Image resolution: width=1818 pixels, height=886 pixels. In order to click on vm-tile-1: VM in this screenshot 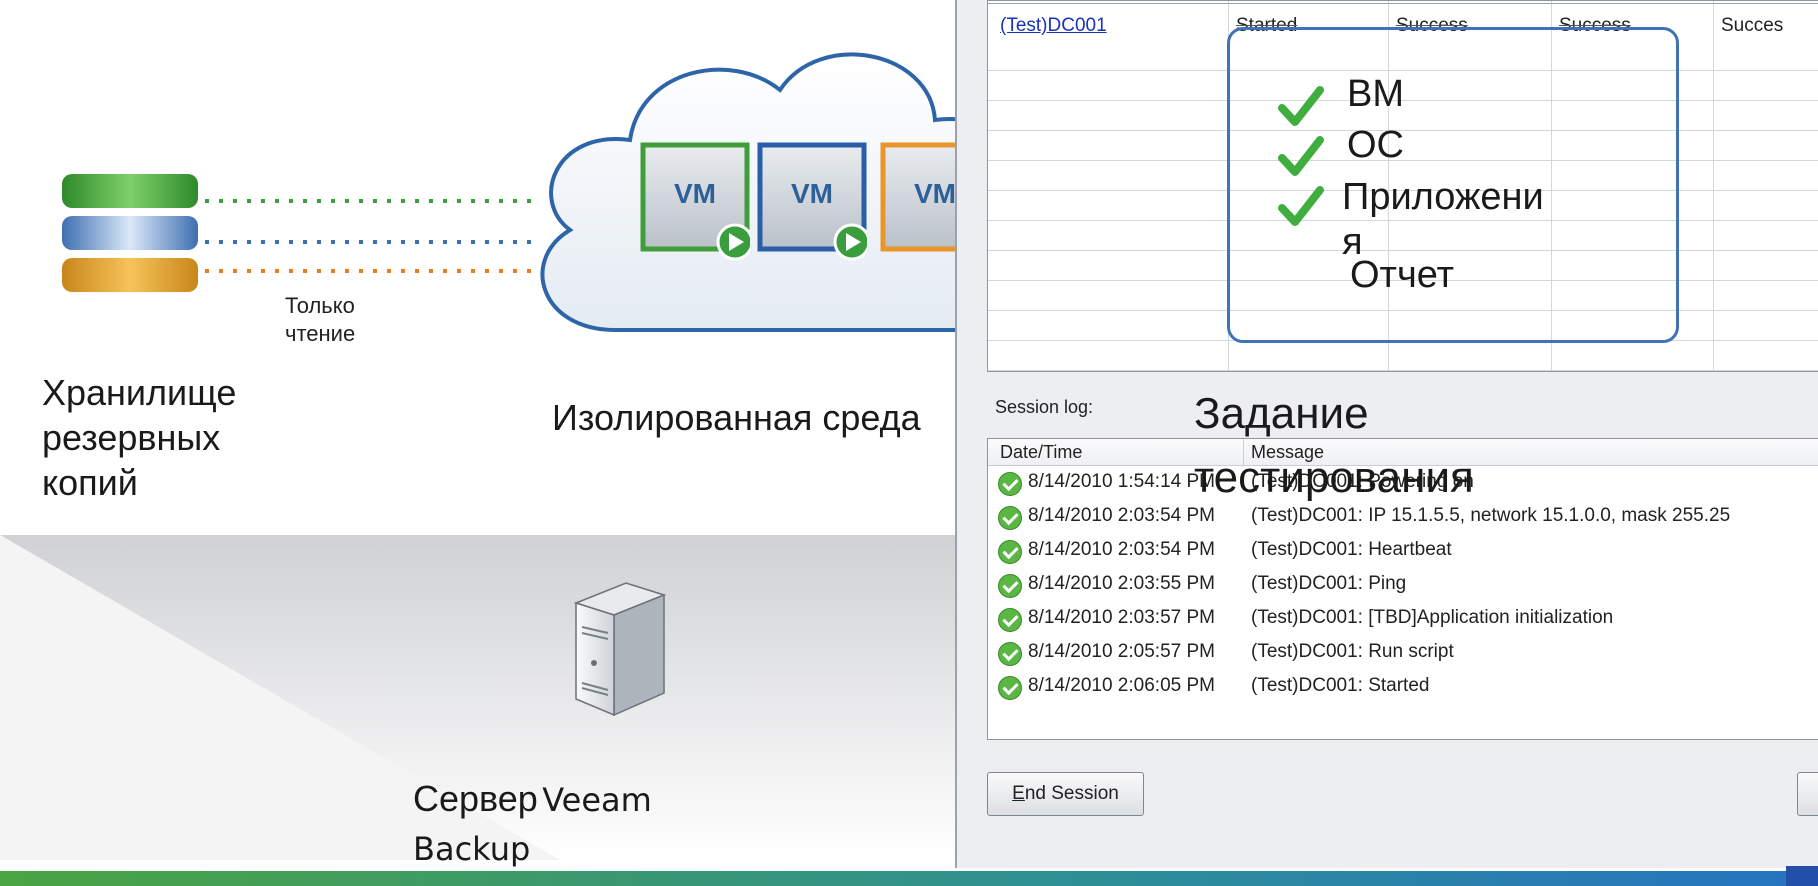, I will do `click(697, 204)`.